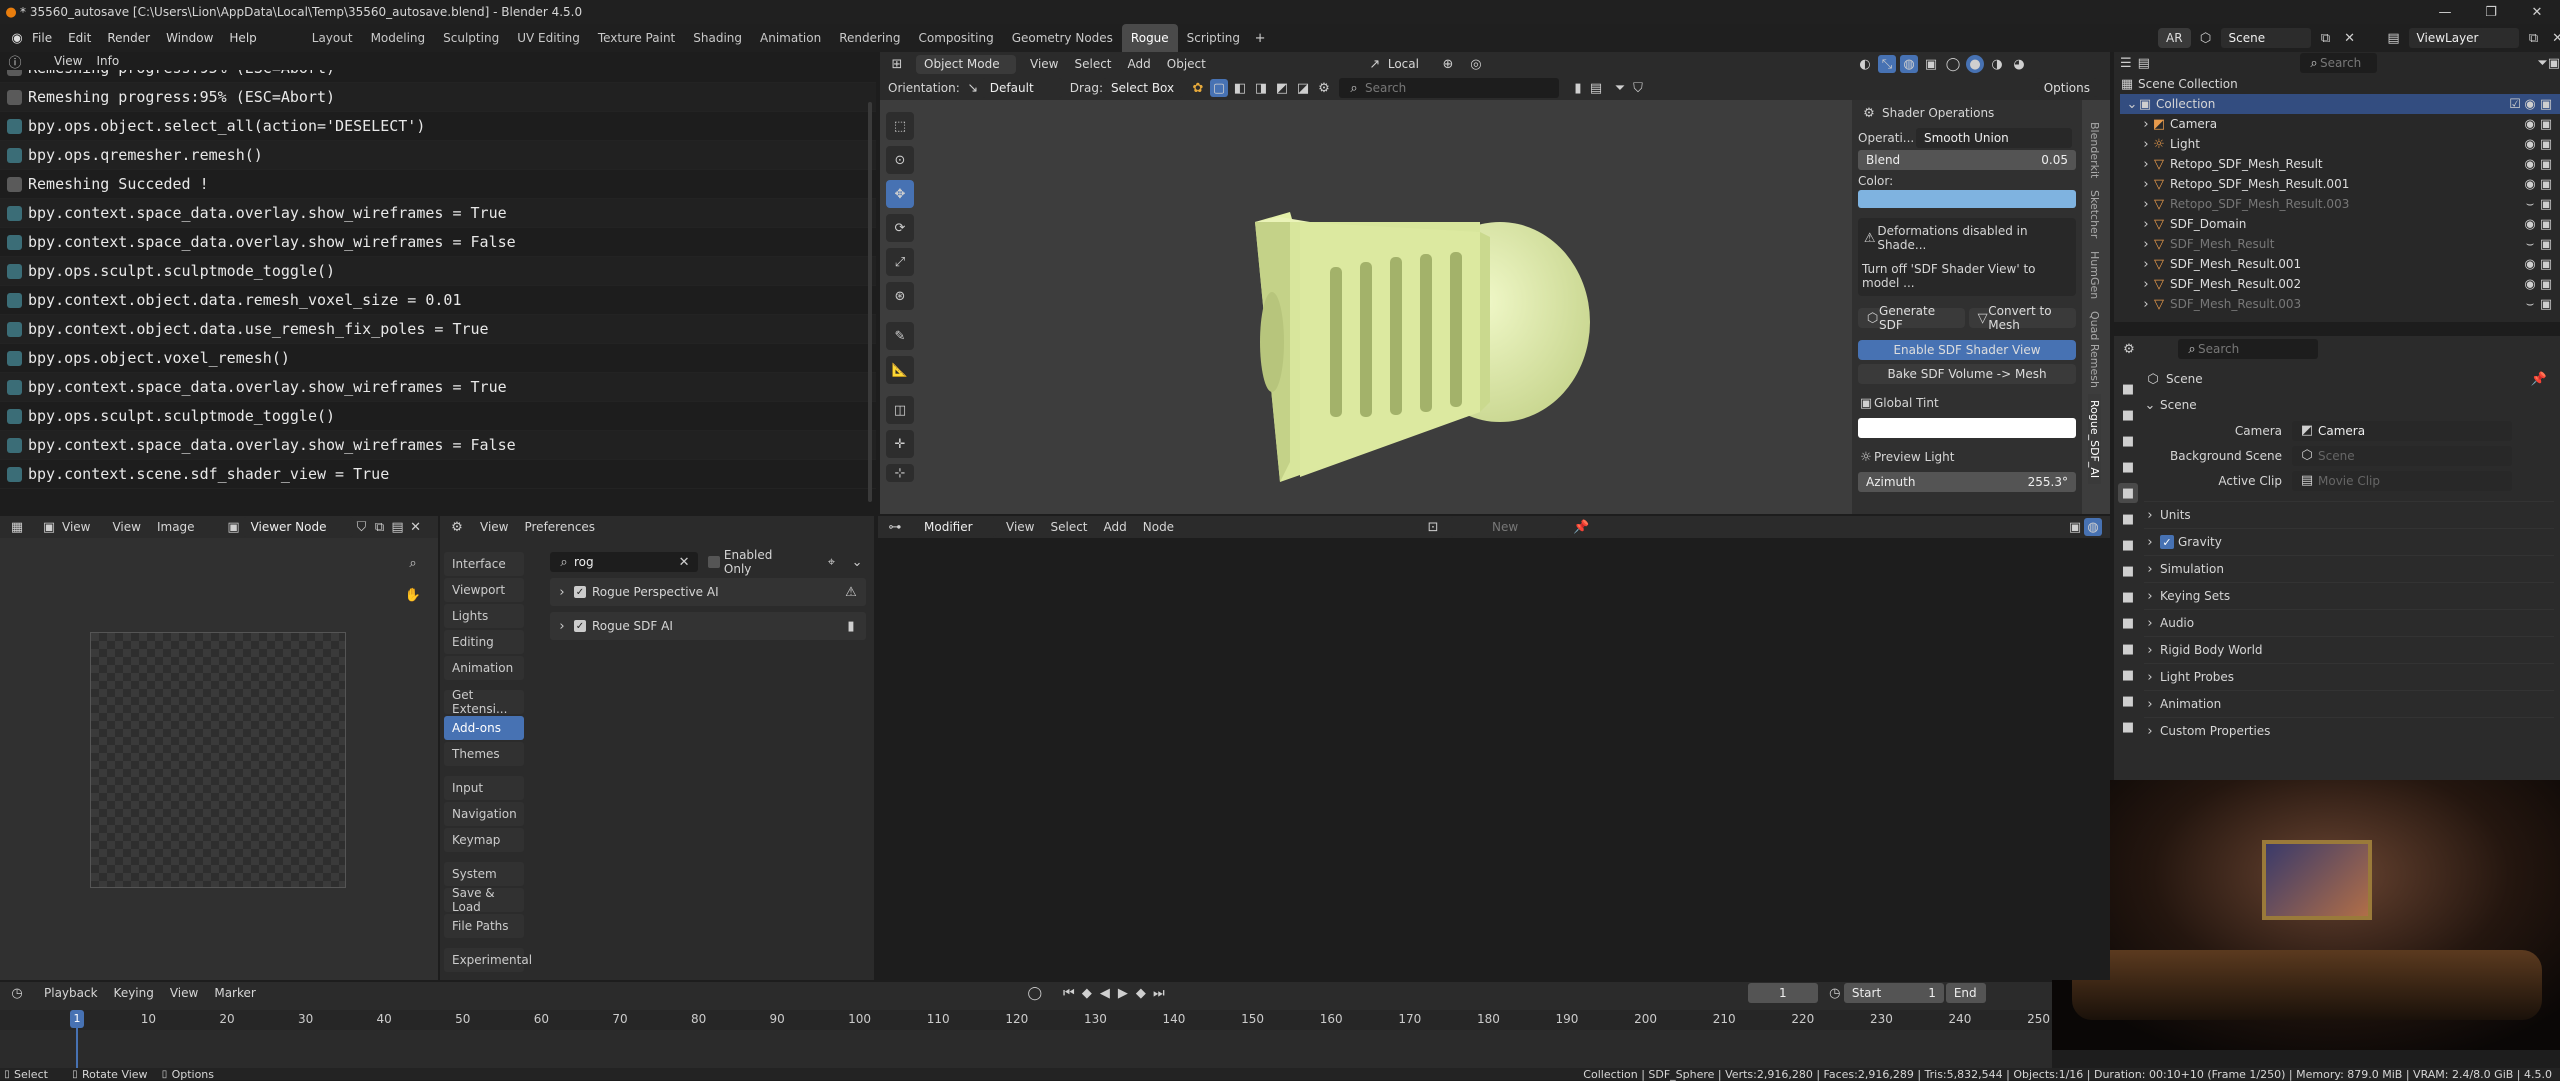  Describe the element at coordinates (2554, 63) in the screenshot. I see `new-collection-icon: ▣` at that location.